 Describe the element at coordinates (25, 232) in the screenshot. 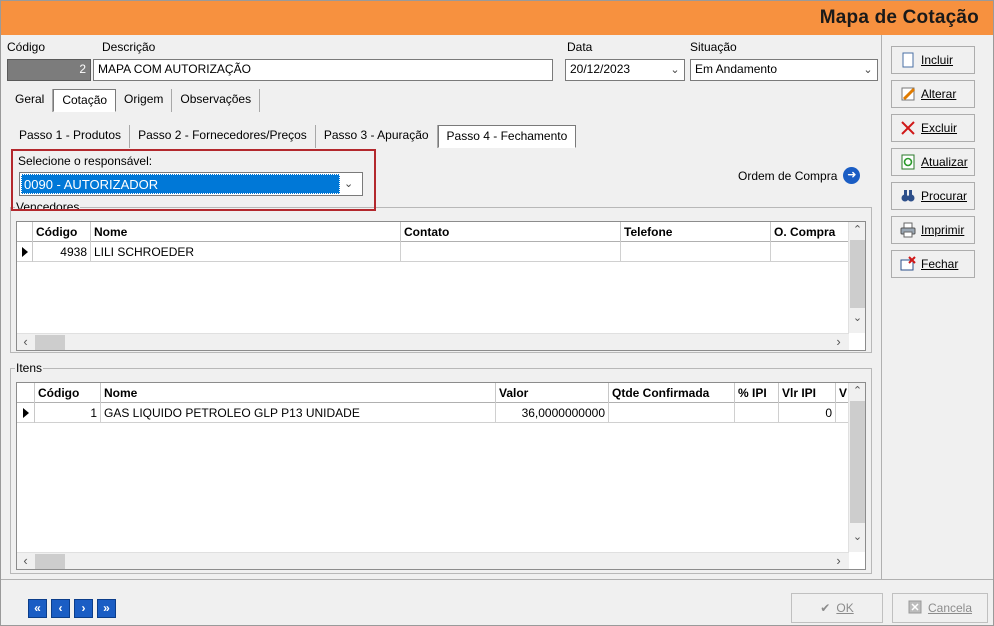

I see `row-indicator-header` at that location.